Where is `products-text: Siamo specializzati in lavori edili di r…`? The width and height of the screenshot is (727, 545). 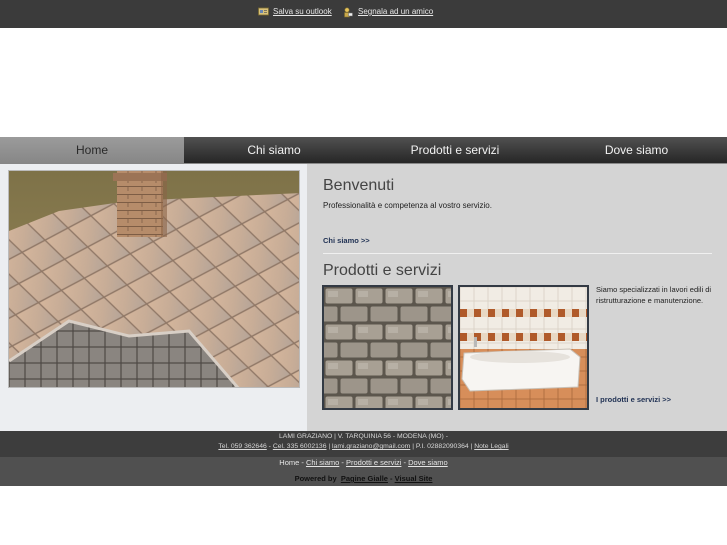
products-text: Siamo specializzati in lavori edili di r… is located at coordinates (654, 295).